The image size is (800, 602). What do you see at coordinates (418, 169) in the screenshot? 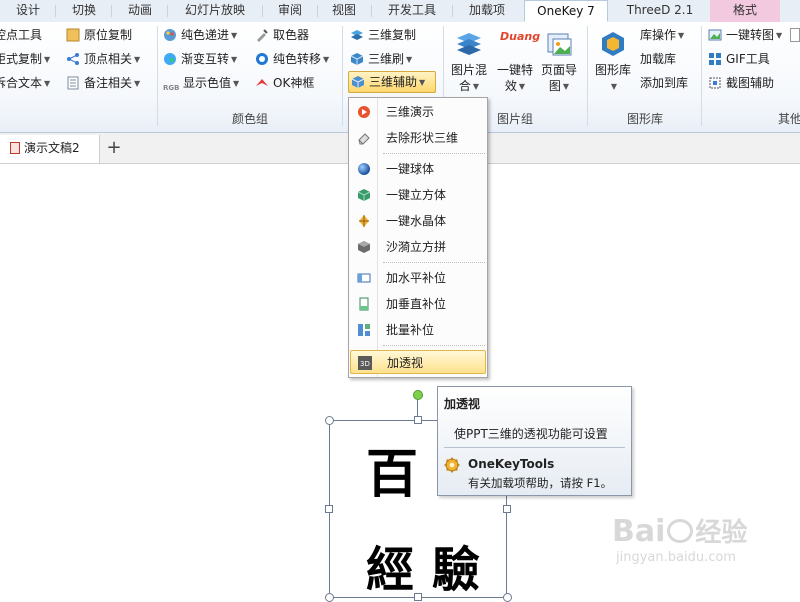
I see `menu-item-sphere: 一键球体` at bounding box center [418, 169].